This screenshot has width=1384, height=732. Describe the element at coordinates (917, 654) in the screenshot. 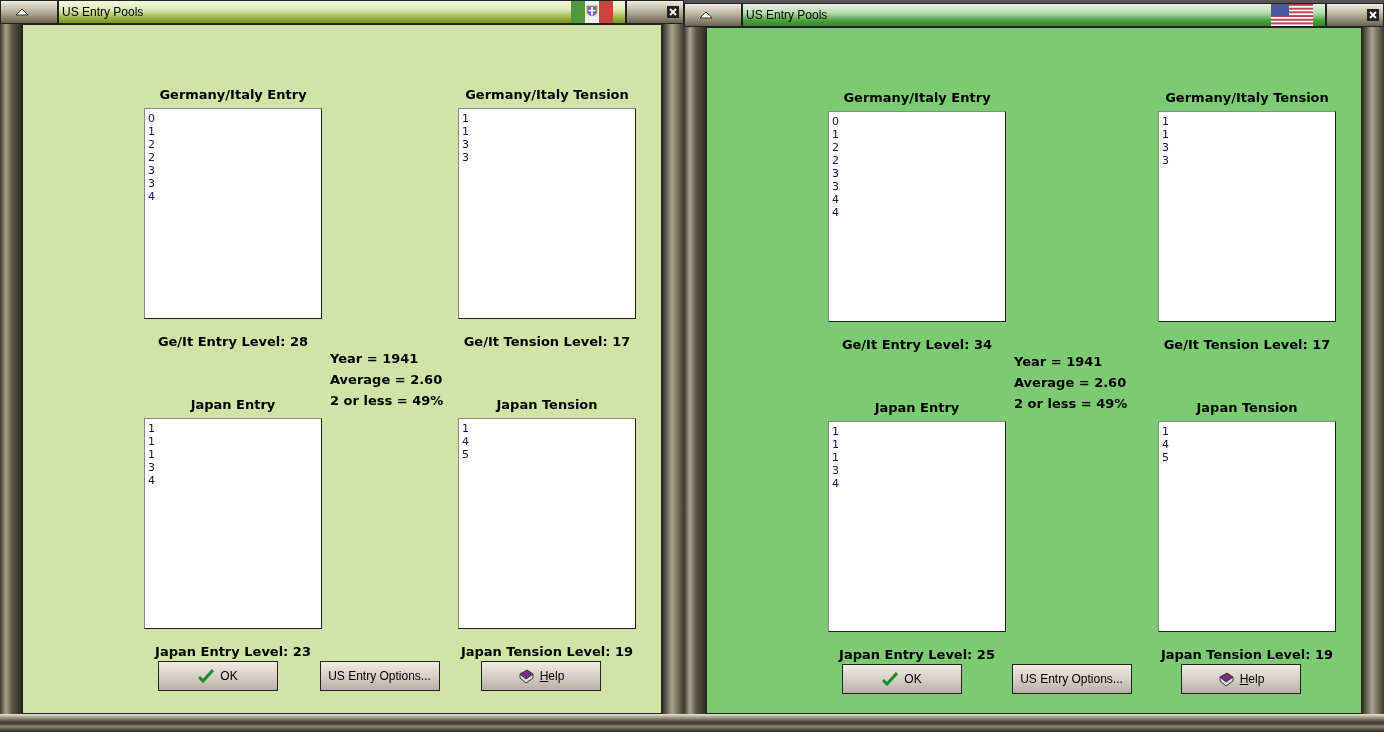

I see `level-label: Japan Entry Level: 25` at that location.